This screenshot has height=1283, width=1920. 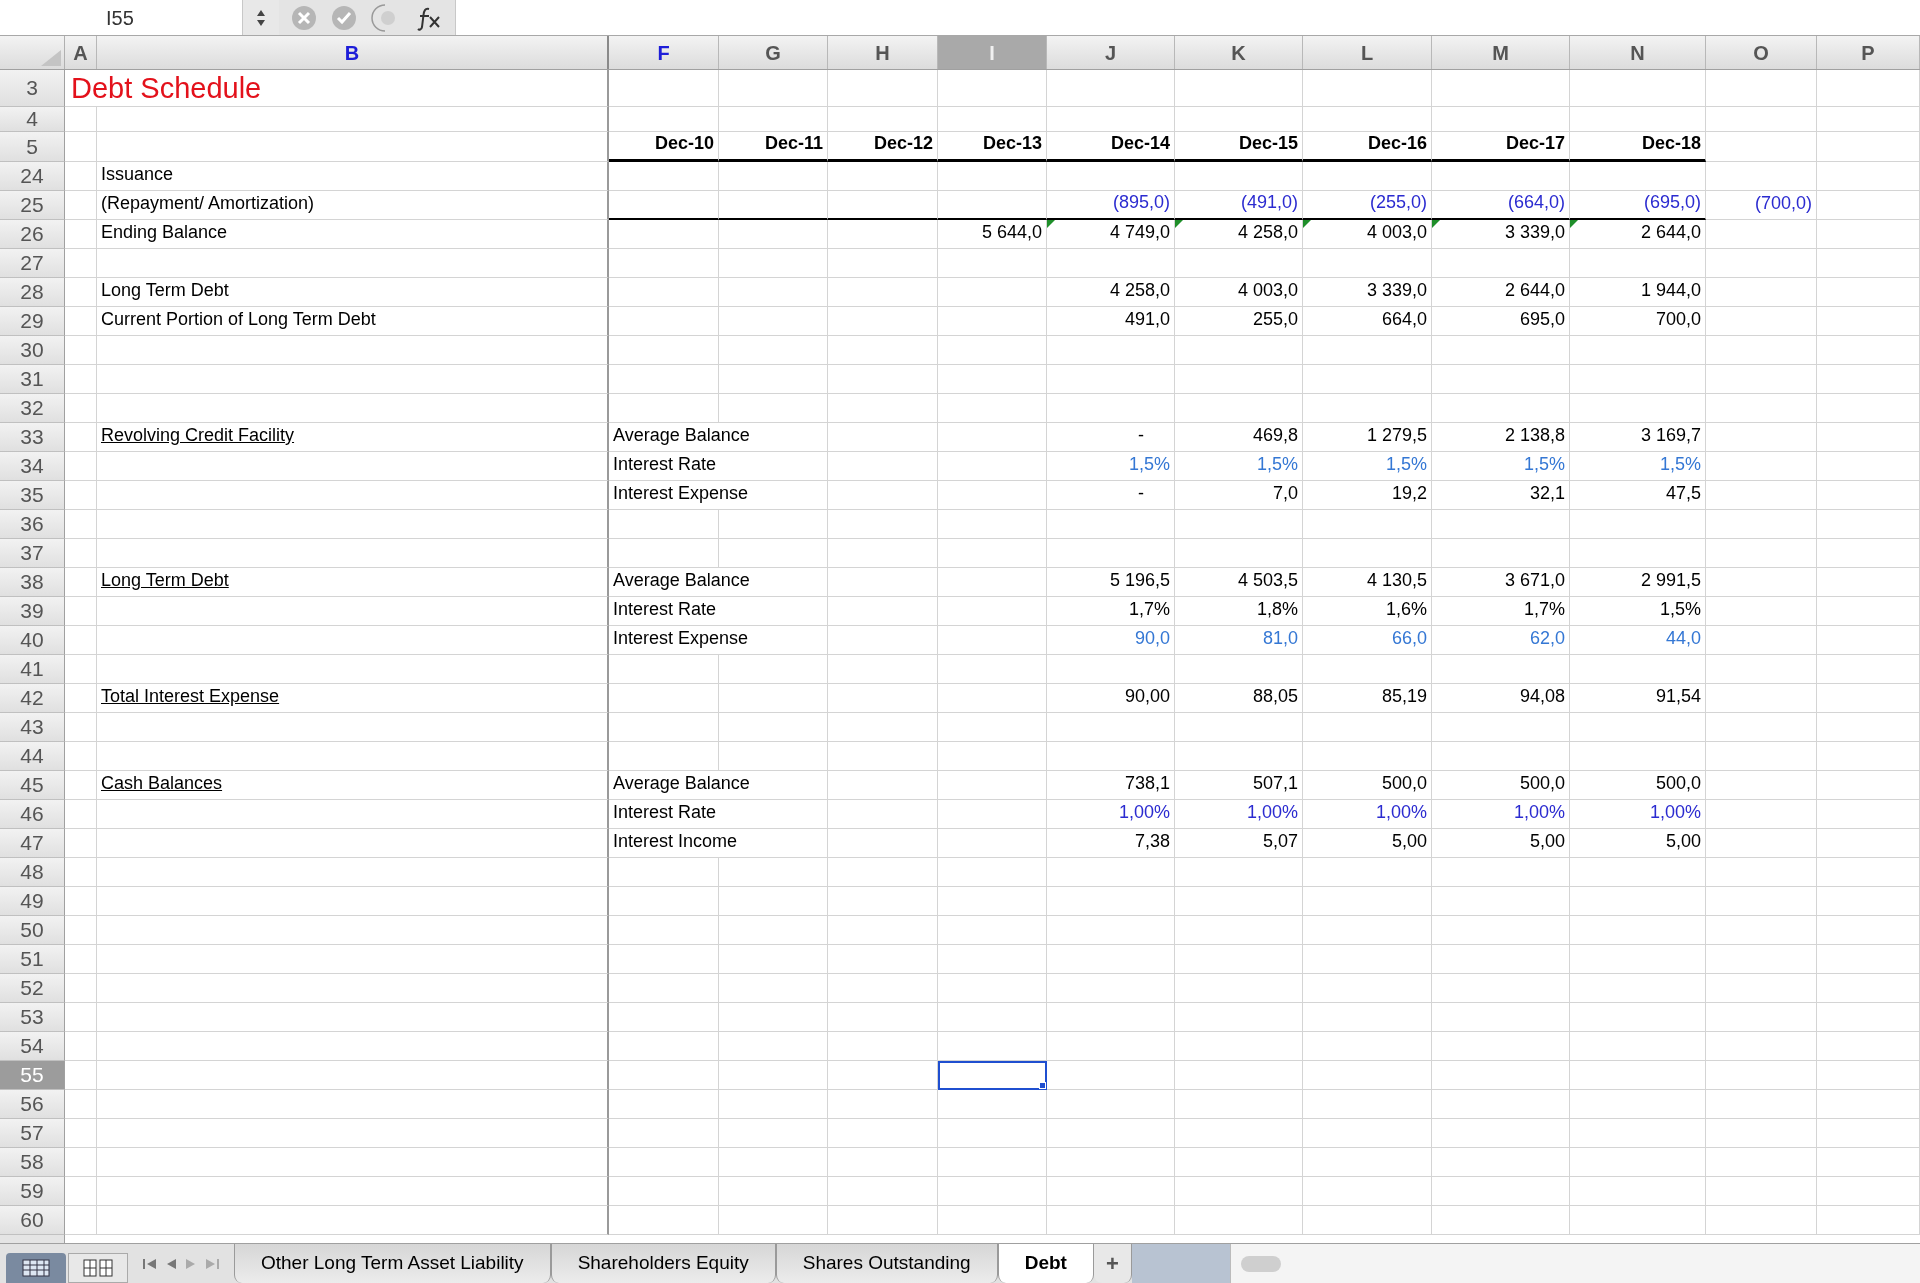 What do you see at coordinates (1045, 1263) in the screenshot?
I see `sheet-tab: Debt` at bounding box center [1045, 1263].